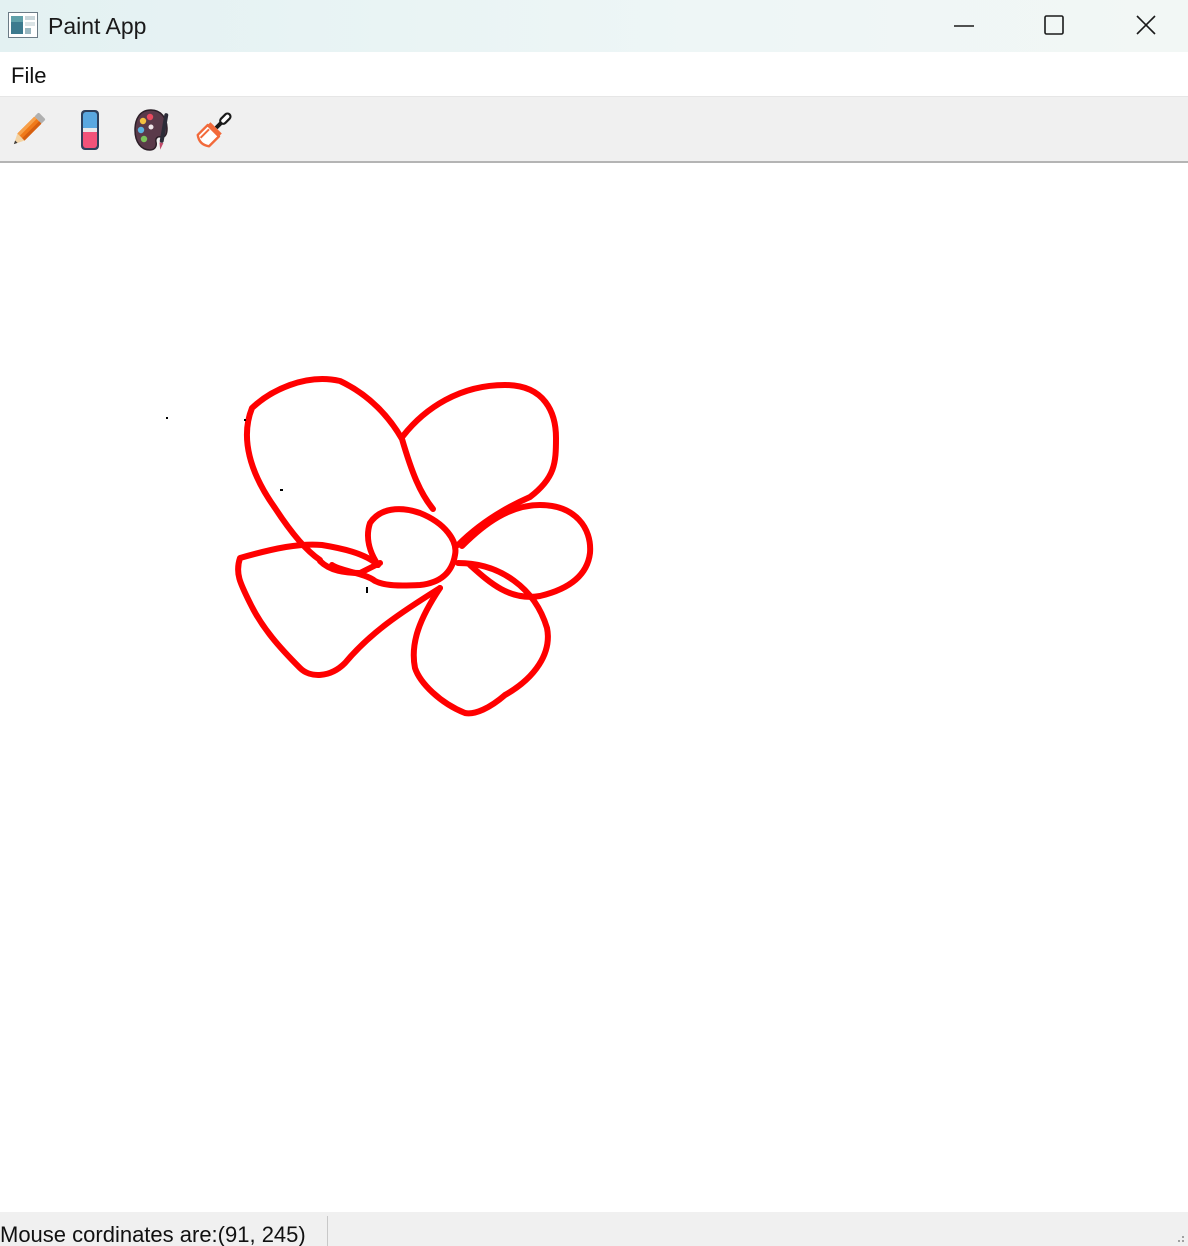  What do you see at coordinates (594, 74) in the screenshot?
I see `menu-bar: File` at bounding box center [594, 74].